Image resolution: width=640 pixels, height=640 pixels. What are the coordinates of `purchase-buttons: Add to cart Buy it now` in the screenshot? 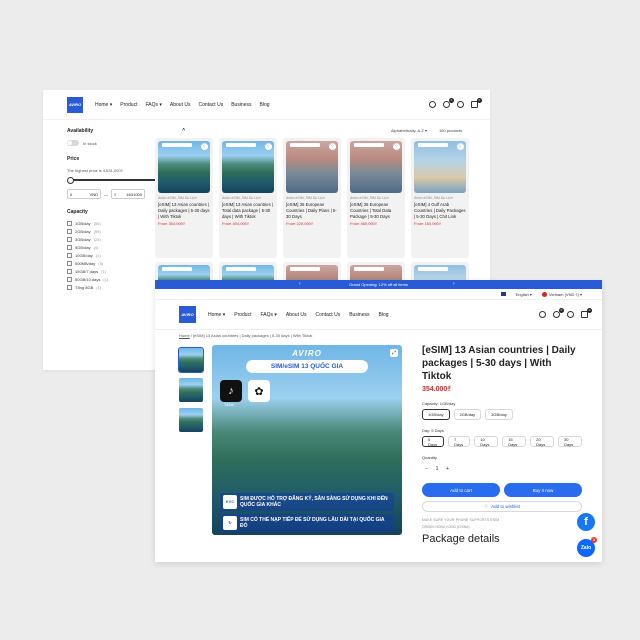 It's located at (502, 490).